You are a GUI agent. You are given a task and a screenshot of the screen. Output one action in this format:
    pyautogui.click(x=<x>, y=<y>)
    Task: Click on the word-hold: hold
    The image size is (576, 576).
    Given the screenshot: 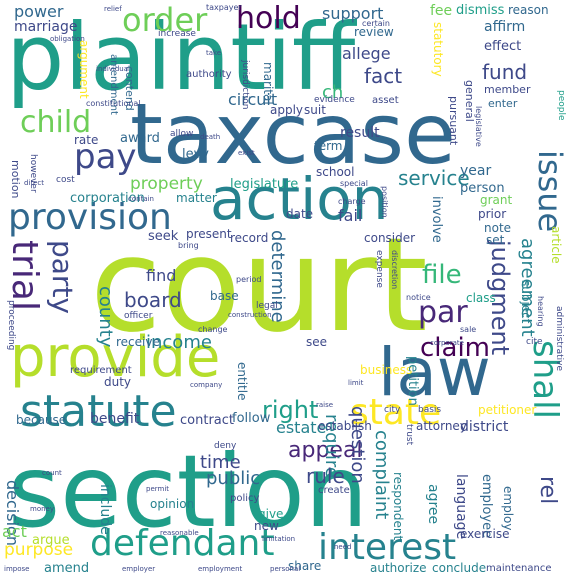 What is the action you would take?
    pyautogui.click(x=268, y=18)
    